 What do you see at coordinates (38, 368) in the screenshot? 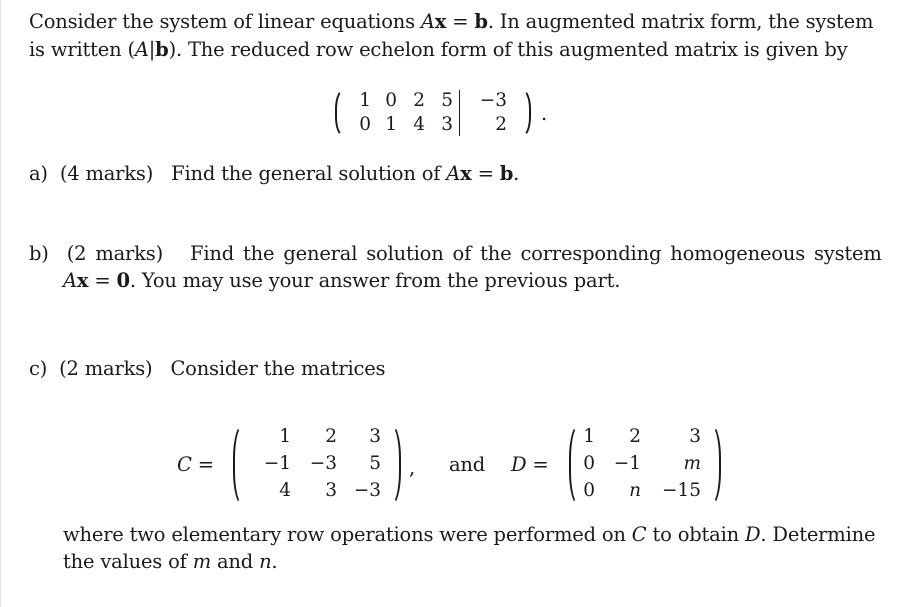
I see `part-c-label: c)` at bounding box center [38, 368].